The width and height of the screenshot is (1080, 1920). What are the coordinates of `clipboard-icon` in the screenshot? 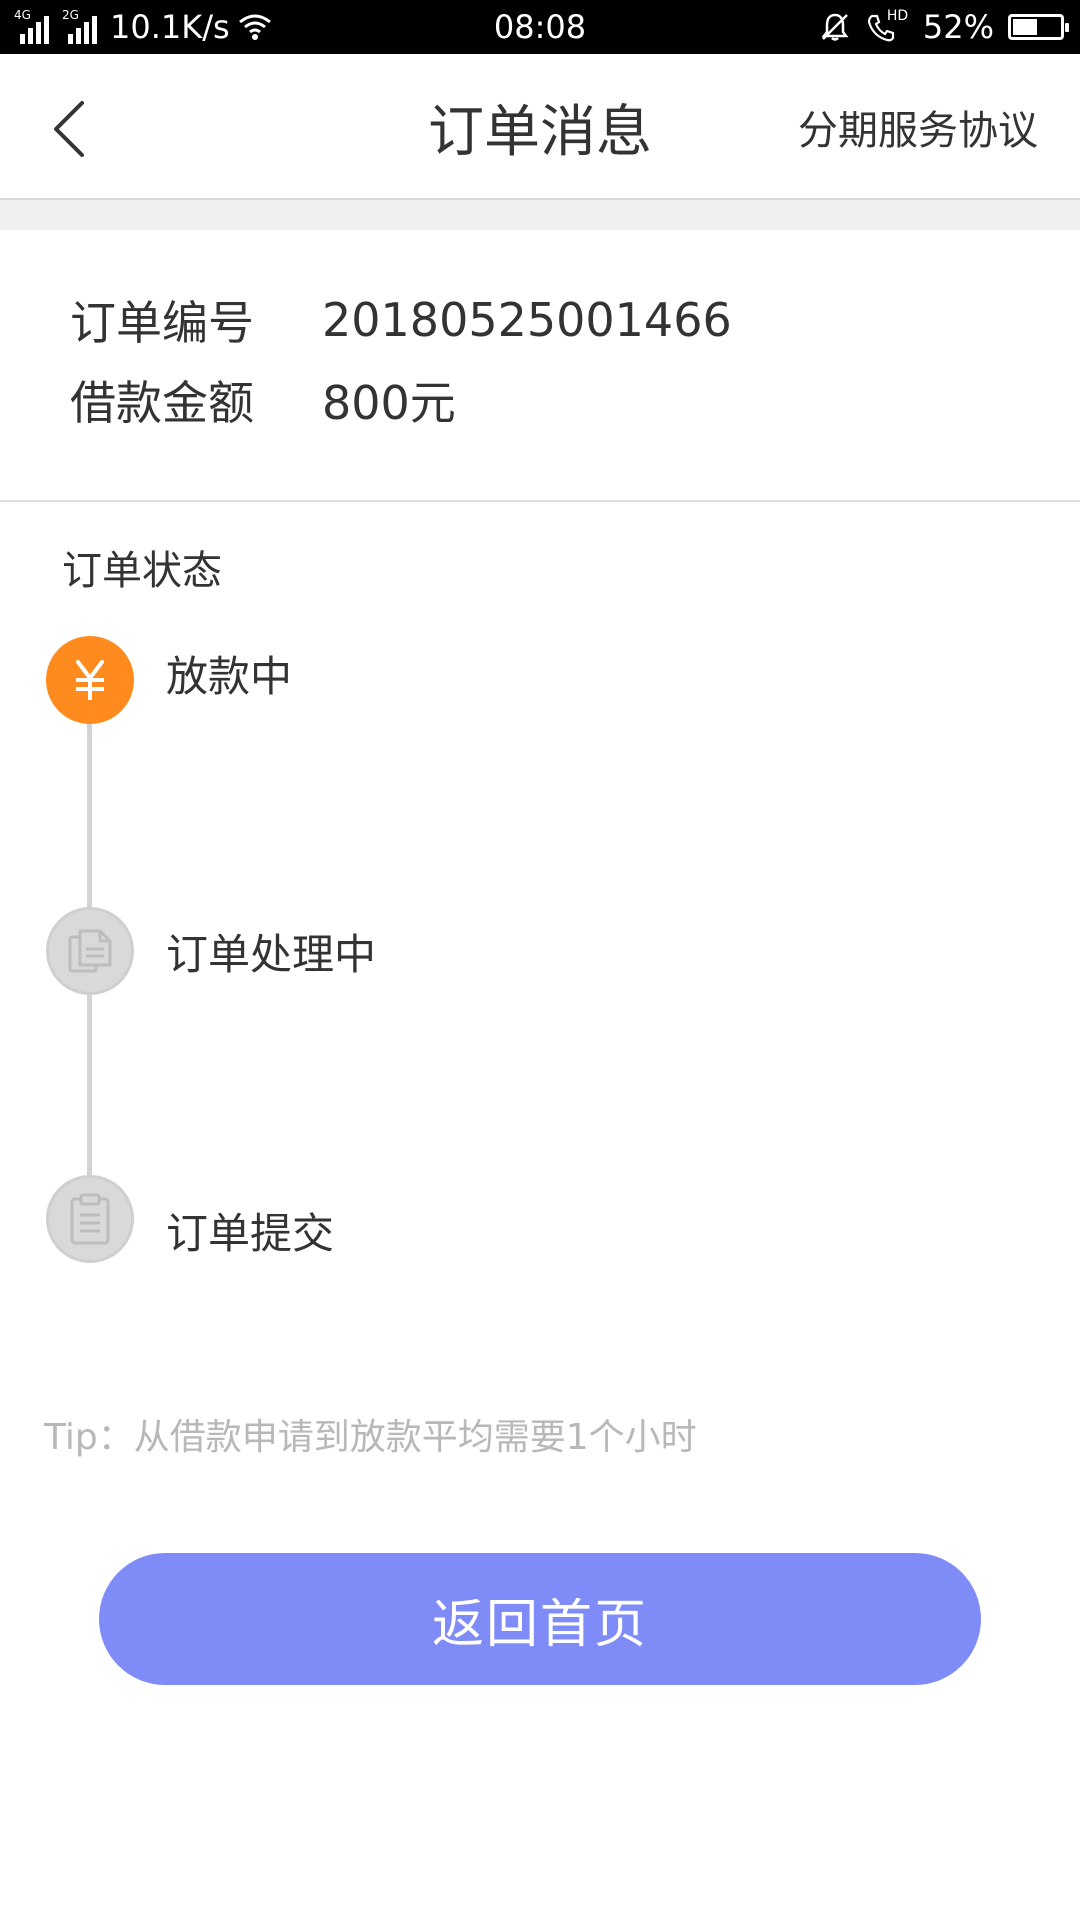 It's located at (90, 1219).